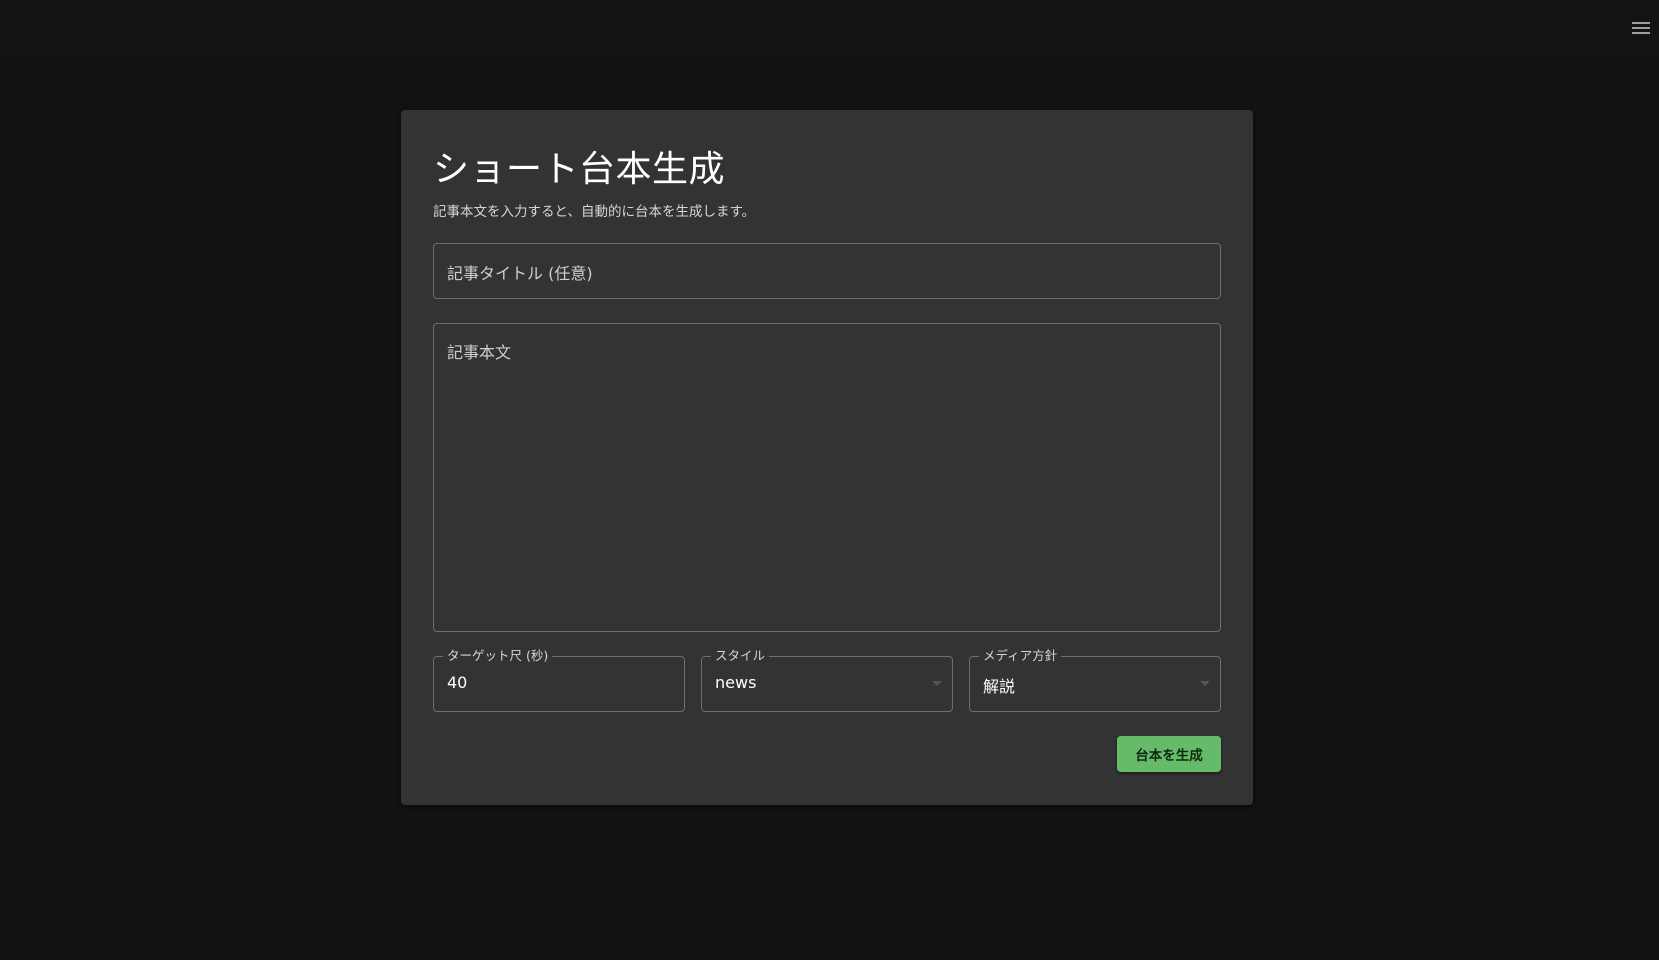  I want to click on generate-script-button: 台本を生成, so click(1169, 754).